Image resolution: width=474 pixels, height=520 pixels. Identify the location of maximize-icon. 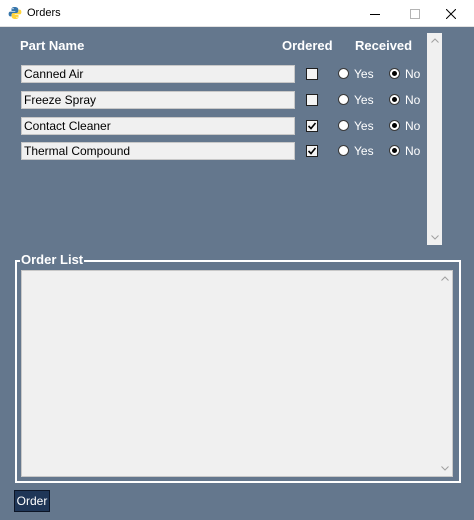
(415, 13).